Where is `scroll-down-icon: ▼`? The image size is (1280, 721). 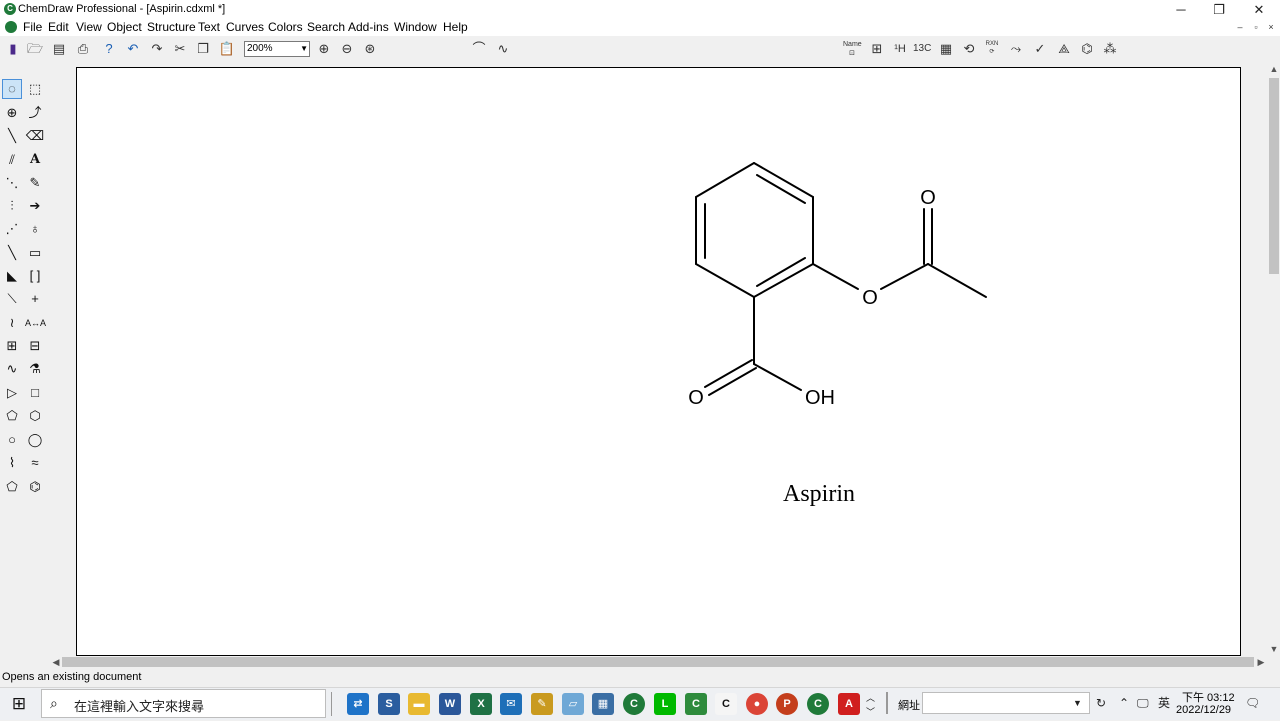
scroll-down-icon: ▼ is located at coordinates (1274, 649).